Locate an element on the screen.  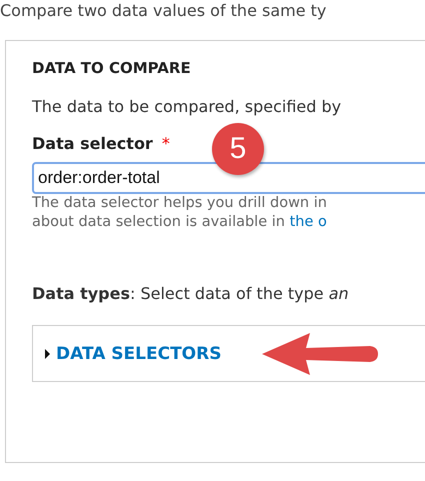
help-text: about data selection is available in is located at coordinates (159, 222).